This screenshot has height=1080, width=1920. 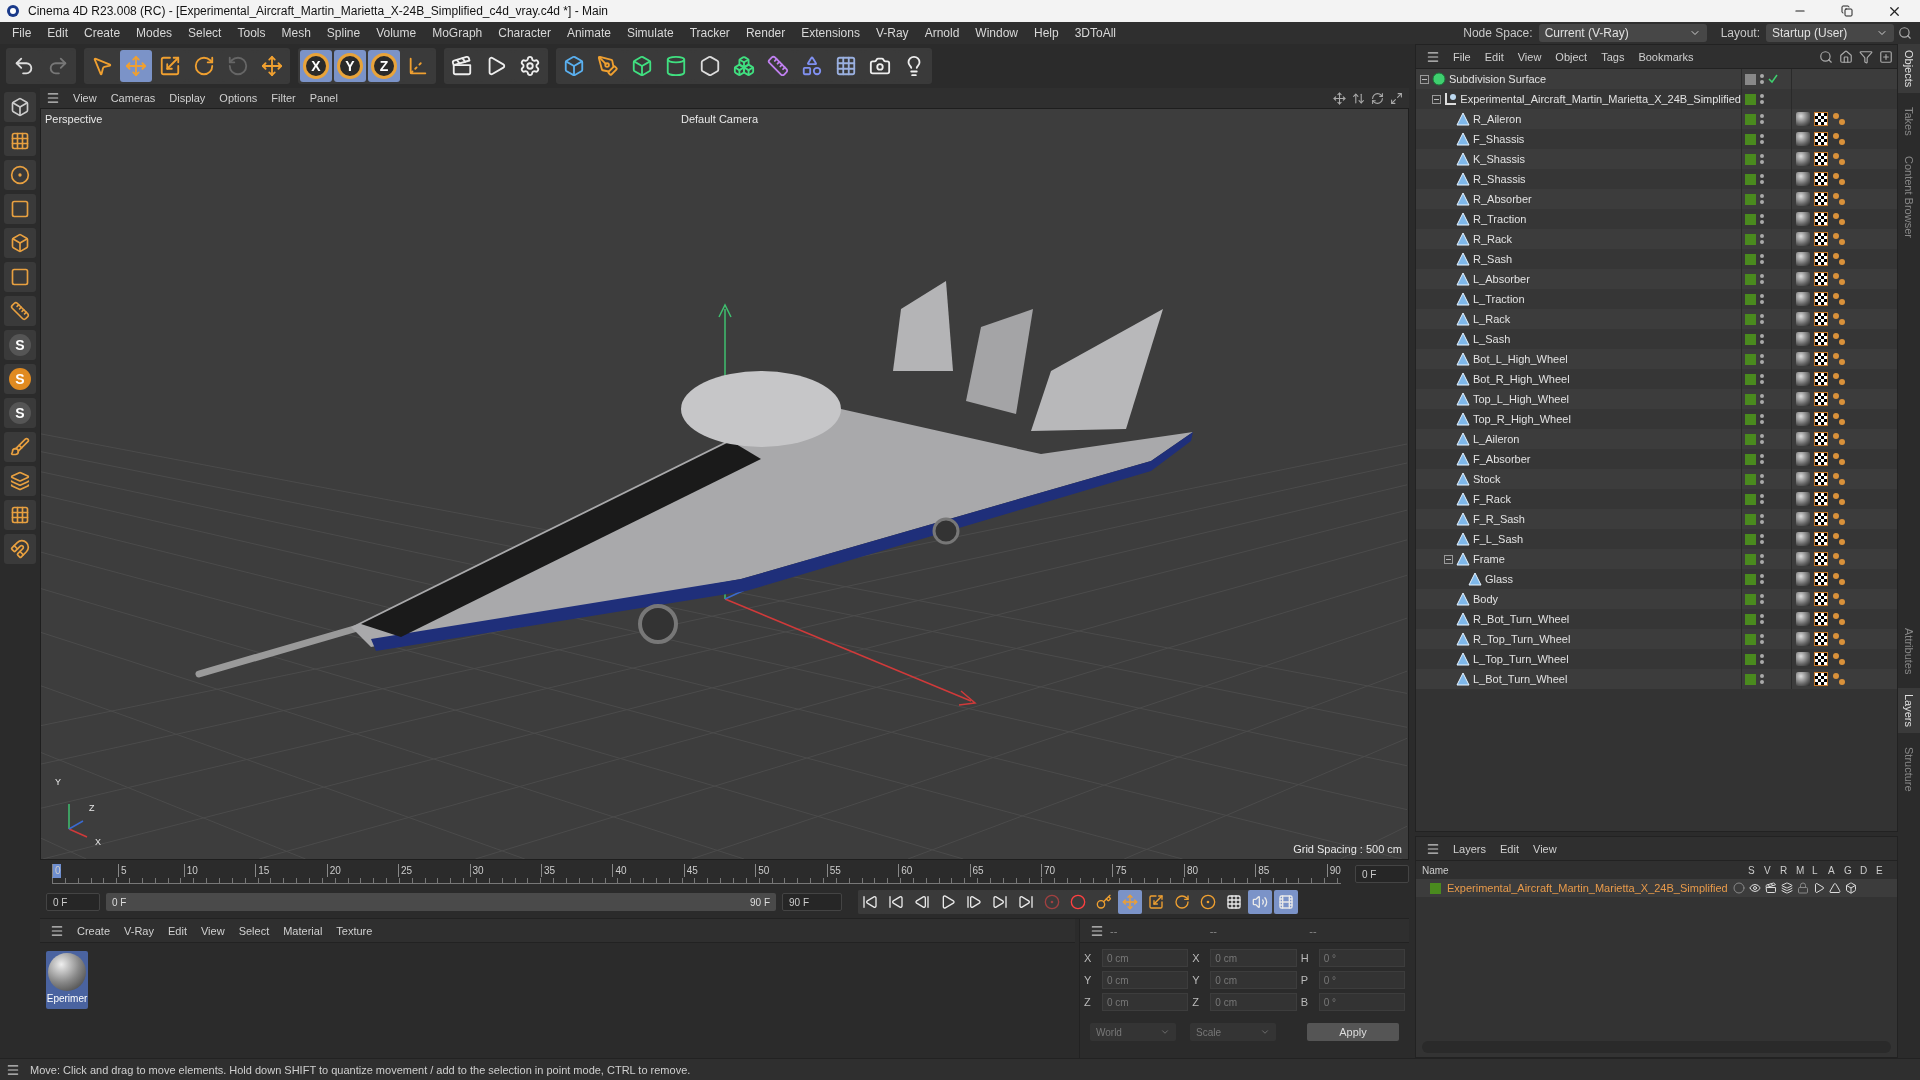 I want to click on square-mode-button, so click(x=20, y=277).